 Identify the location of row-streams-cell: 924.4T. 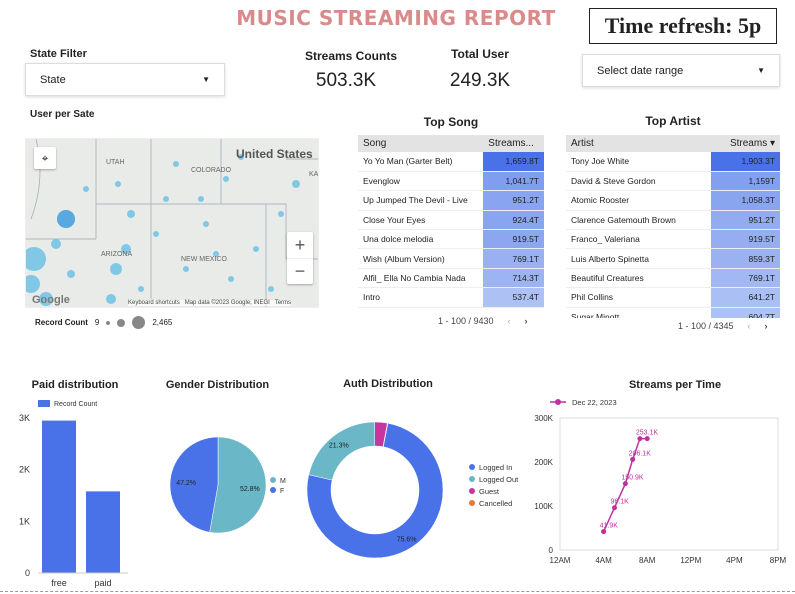
(513, 220).